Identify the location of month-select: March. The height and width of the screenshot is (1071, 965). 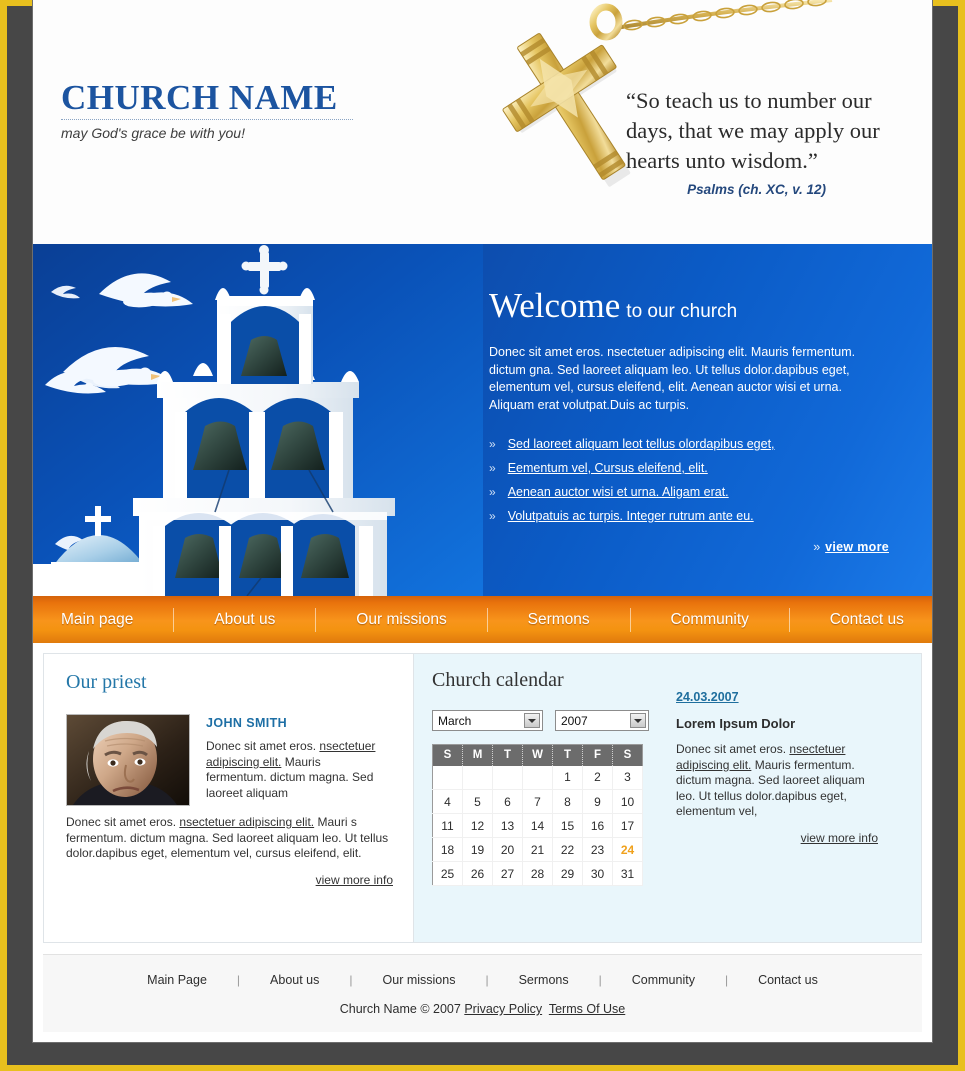
(487, 720).